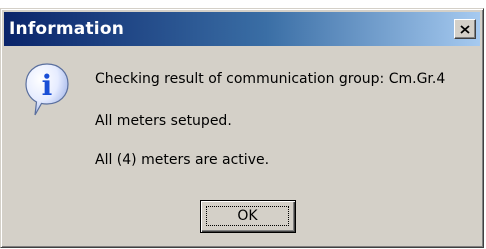 The height and width of the screenshot is (249, 486). I want to click on message-line-active: All (4) meters are active., so click(182, 160).